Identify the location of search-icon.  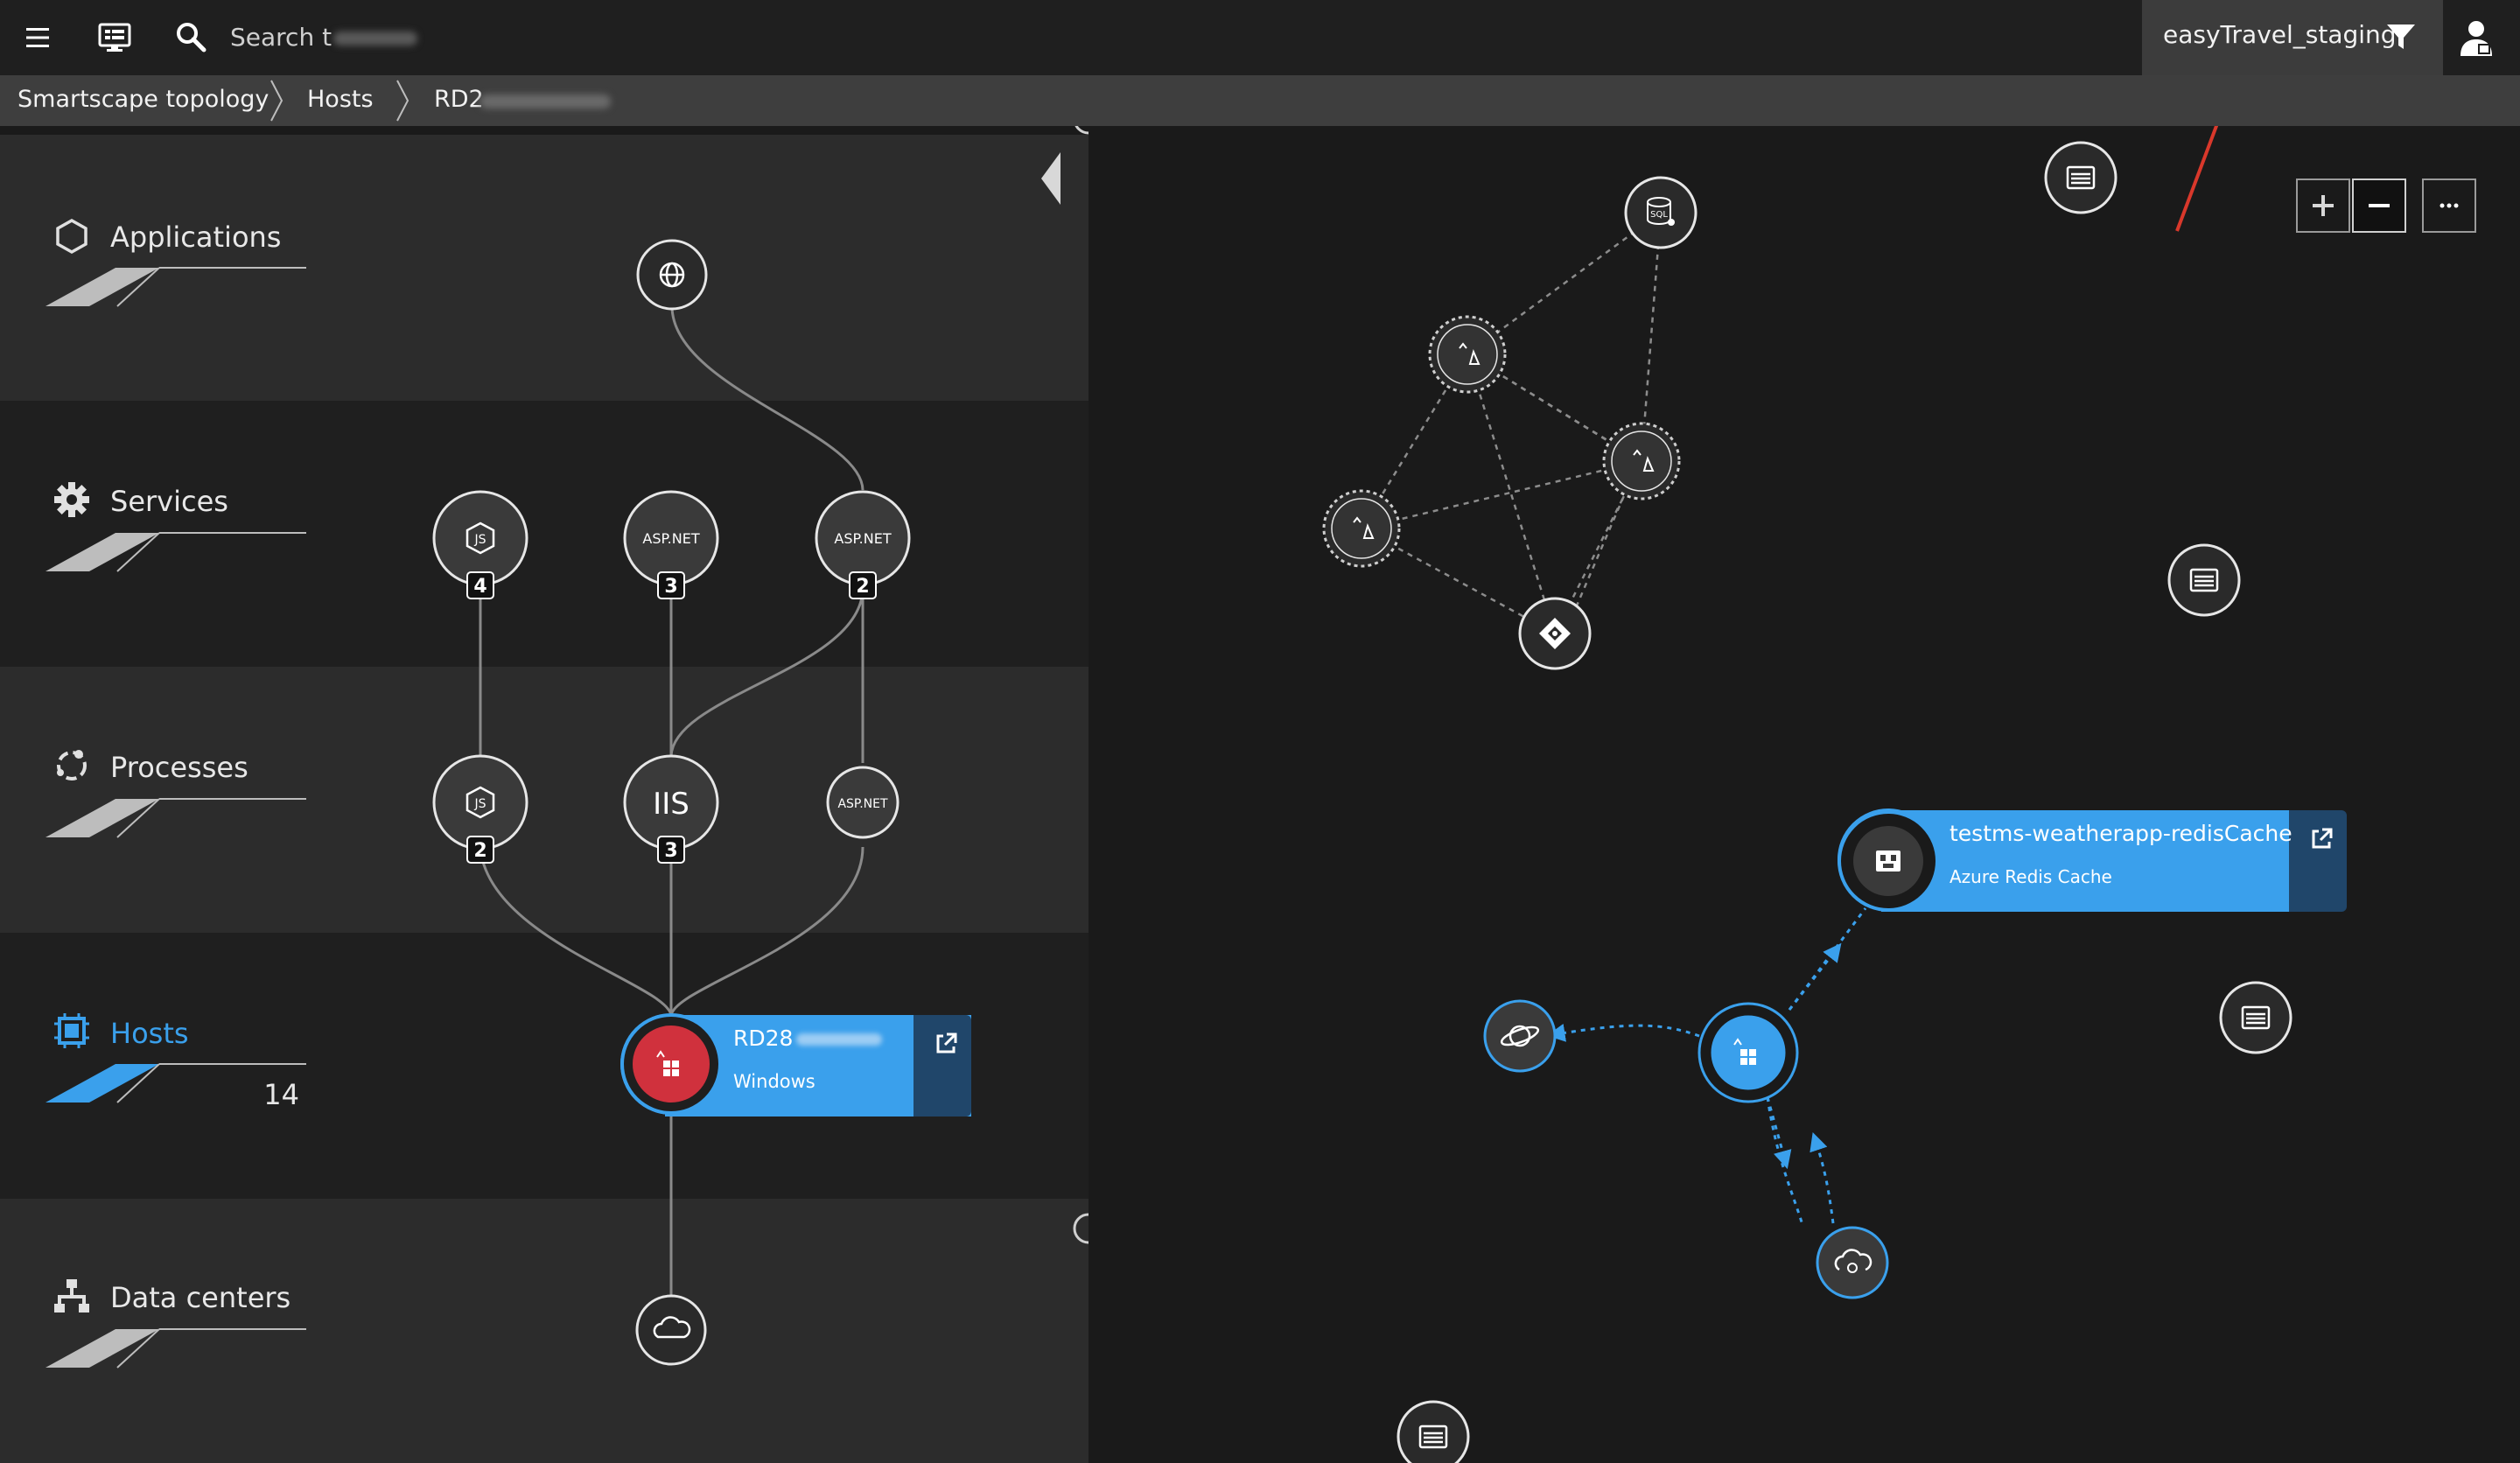
(191, 37).